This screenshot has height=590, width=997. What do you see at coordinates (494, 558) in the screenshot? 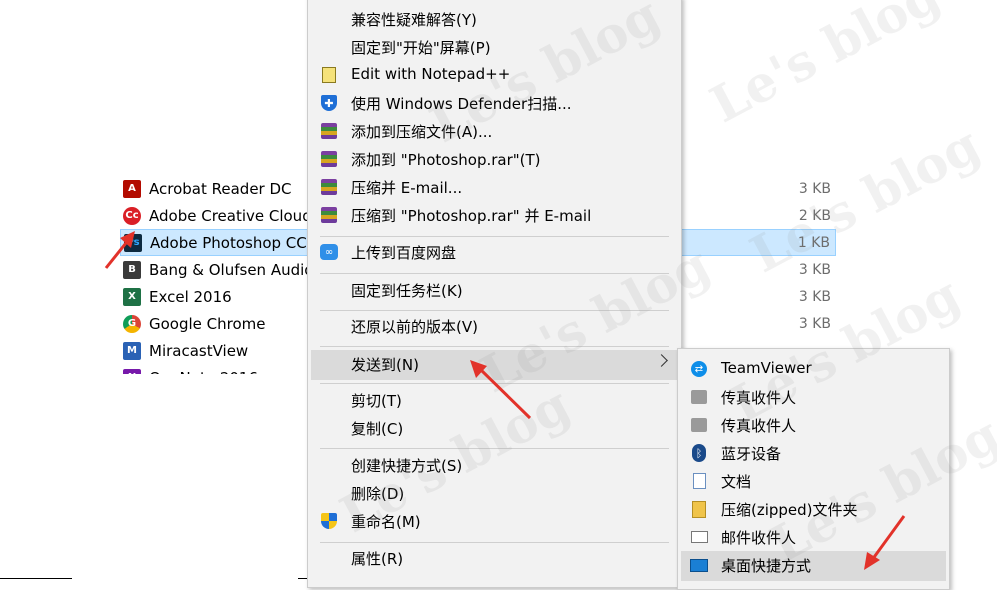
I see `menu-item-properties: 属性(R)` at bounding box center [494, 558].